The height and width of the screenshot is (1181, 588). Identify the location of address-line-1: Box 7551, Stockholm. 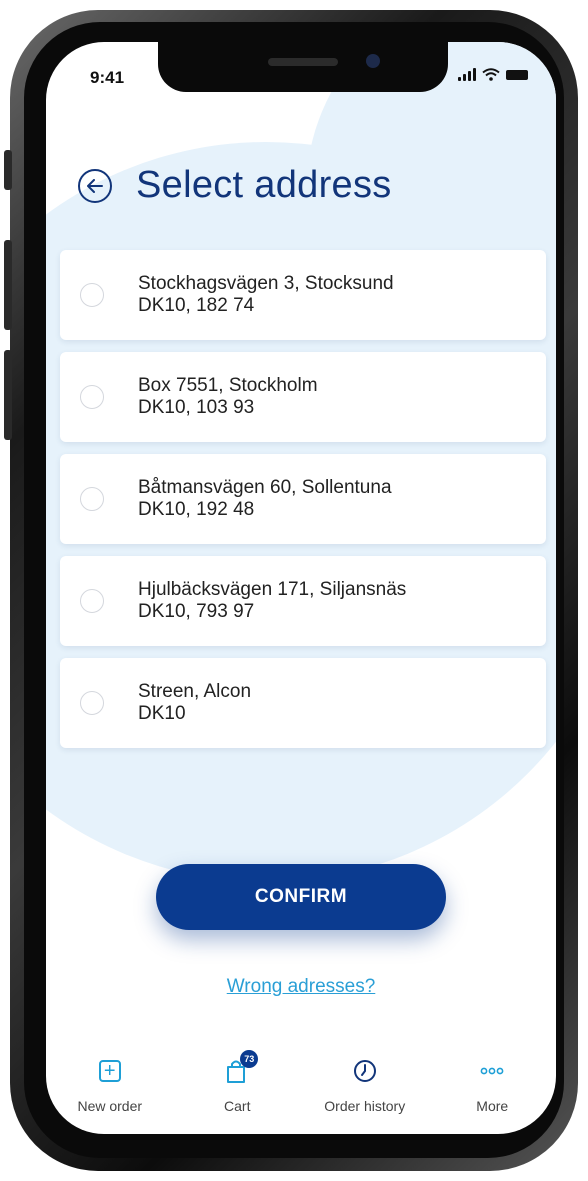
(228, 385).